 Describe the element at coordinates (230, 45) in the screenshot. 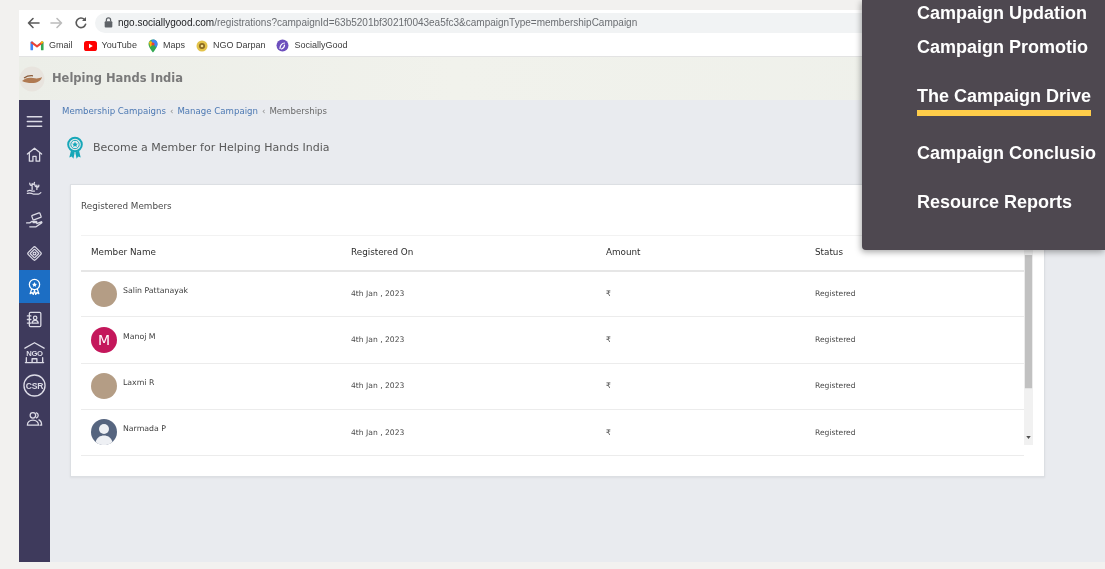

I see `bookmark-link: NGO Darpan` at that location.